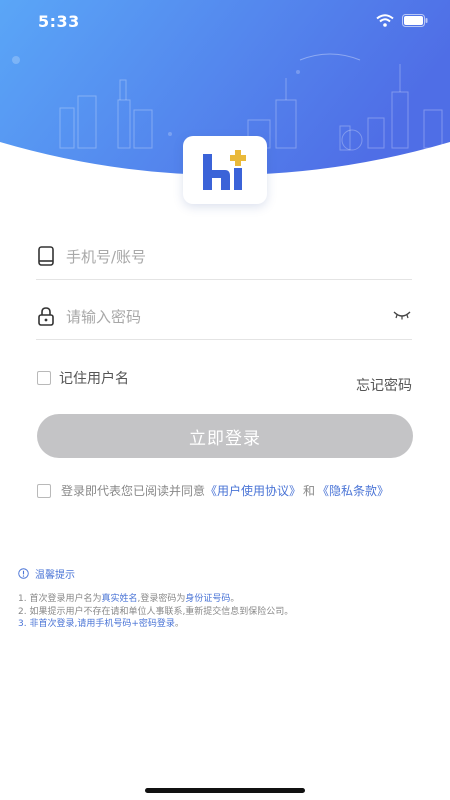  Describe the element at coordinates (24, 624) in the screenshot. I see `tip-3-prefix: 3.` at that location.